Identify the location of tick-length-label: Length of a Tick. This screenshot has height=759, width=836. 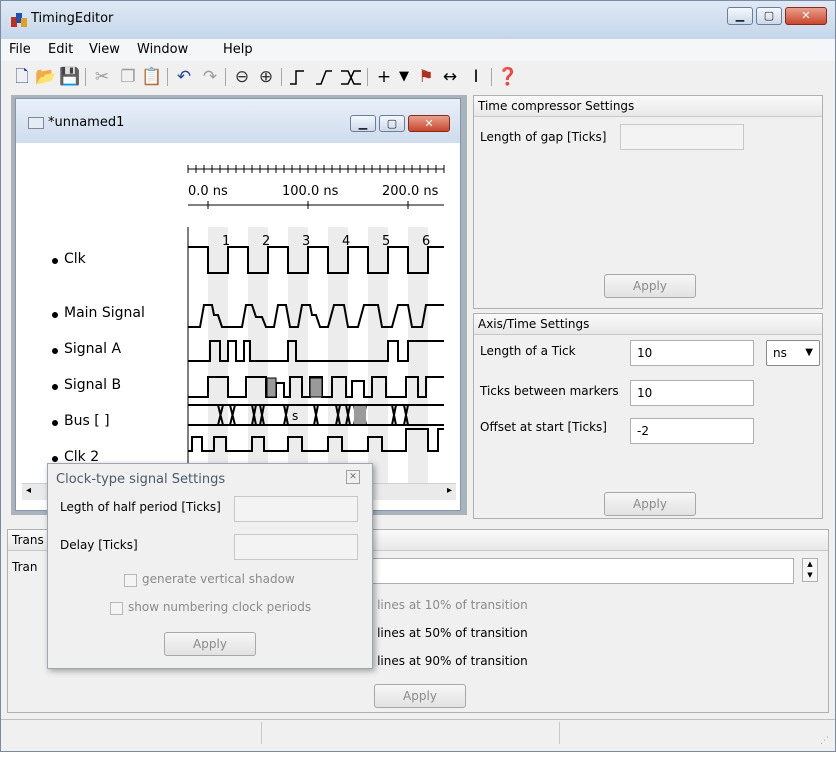
(528, 351).